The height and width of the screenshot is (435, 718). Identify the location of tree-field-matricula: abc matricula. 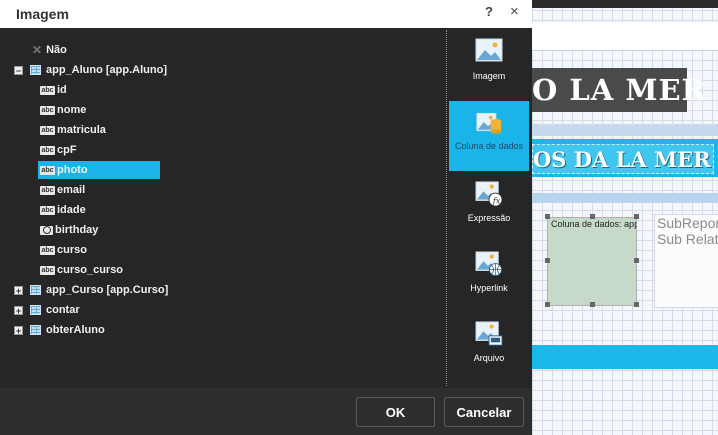
(100, 130).